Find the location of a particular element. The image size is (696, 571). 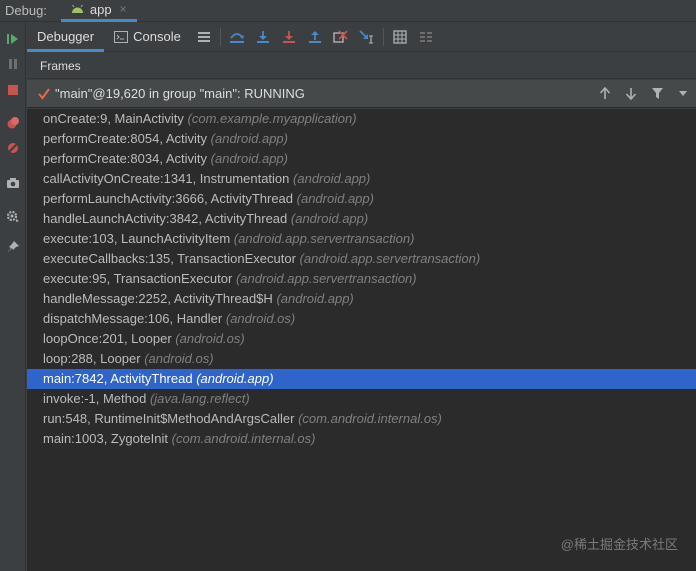

stack-frame-row: loopOnce:201, Looper (android.os) is located at coordinates (361, 339).